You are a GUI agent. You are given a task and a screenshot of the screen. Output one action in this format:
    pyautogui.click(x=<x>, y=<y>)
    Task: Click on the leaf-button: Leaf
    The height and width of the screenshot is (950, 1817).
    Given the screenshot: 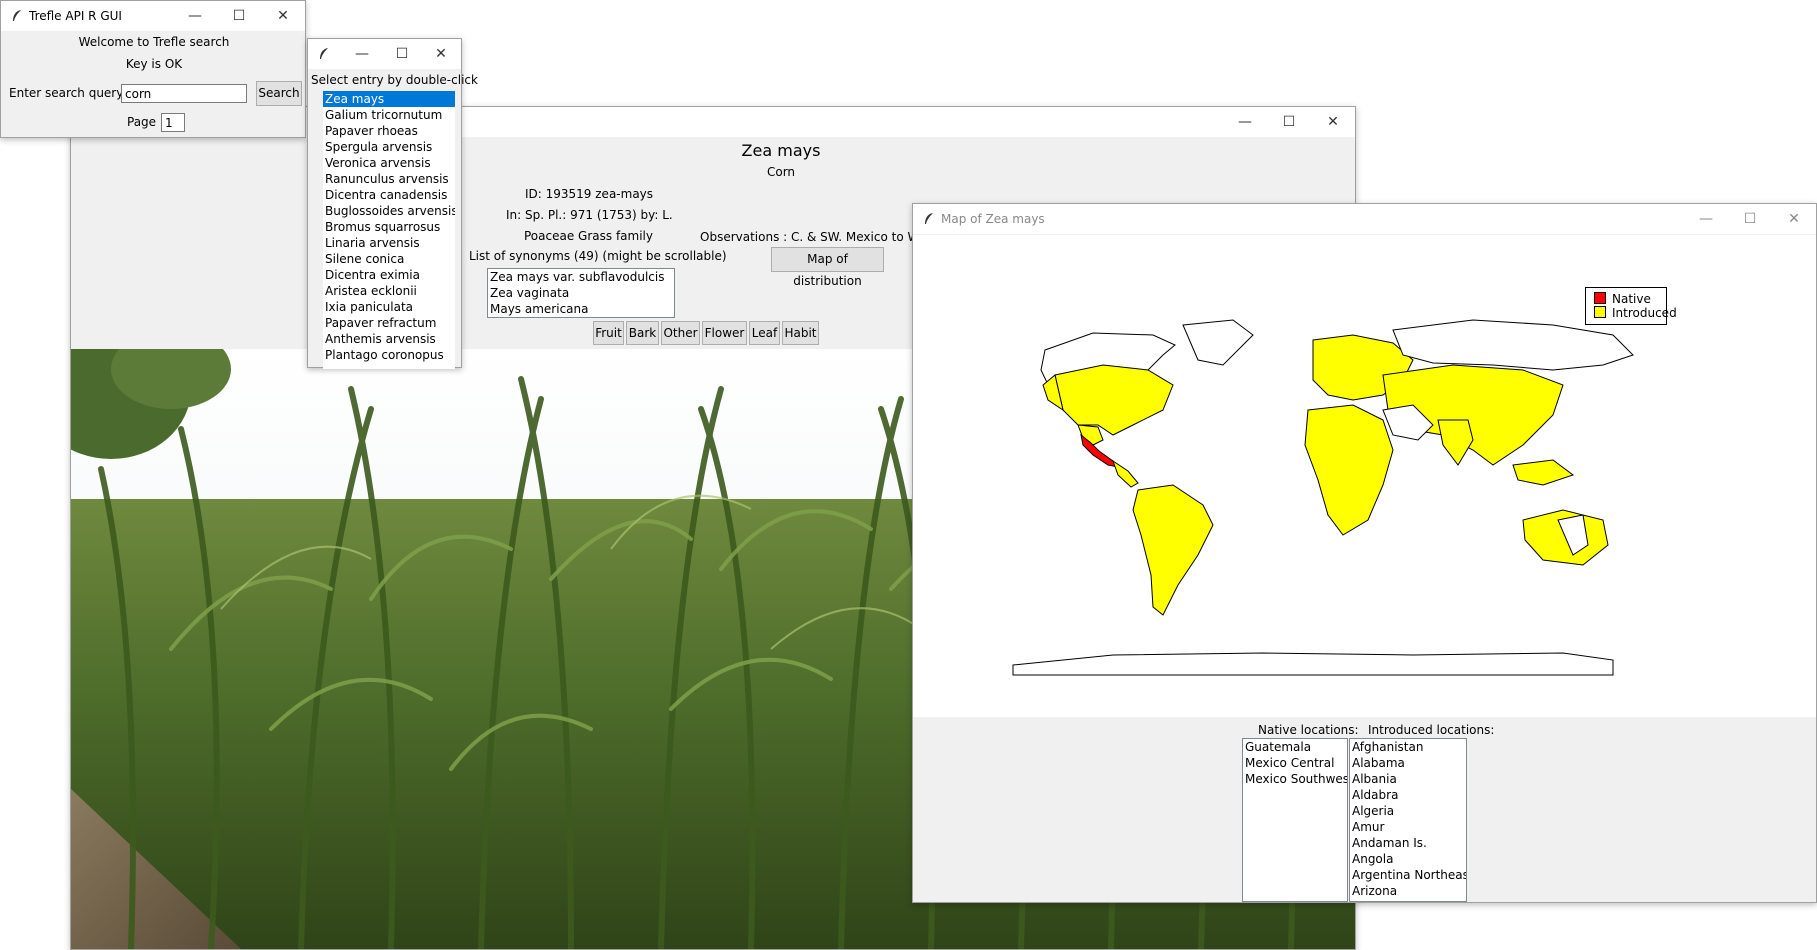 What is the action you would take?
    pyautogui.click(x=764, y=333)
    